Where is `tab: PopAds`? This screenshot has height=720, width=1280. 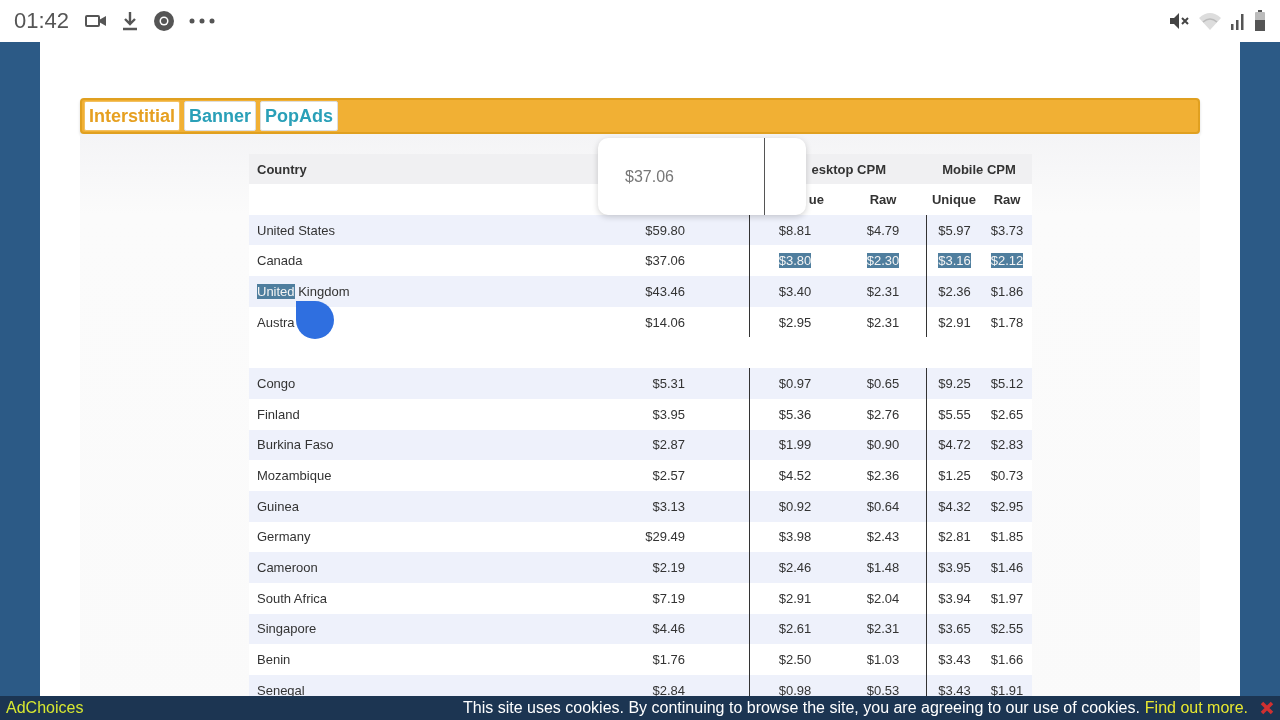 tab: PopAds is located at coordinates (299, 116).